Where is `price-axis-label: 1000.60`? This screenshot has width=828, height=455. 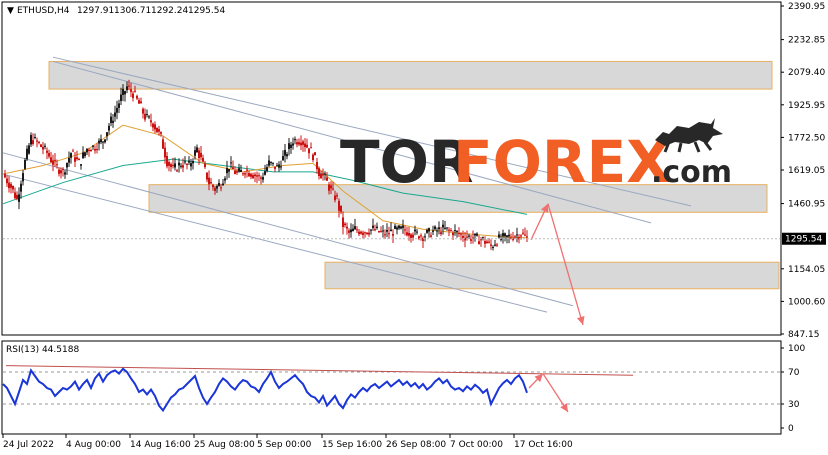 price-axis-label: 1000.60 is located at coordinates (806, 302).